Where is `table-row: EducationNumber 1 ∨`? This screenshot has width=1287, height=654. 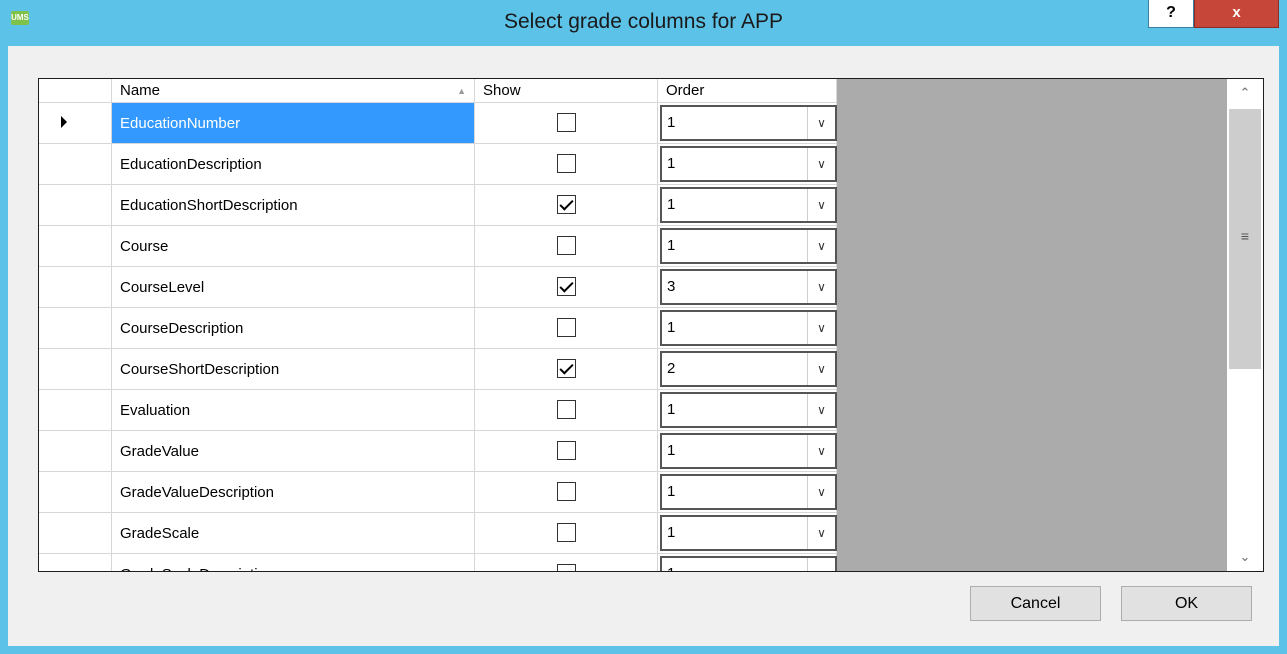
table-row: EducationNumber 1 ∨ is located at coordinates (438, 123).